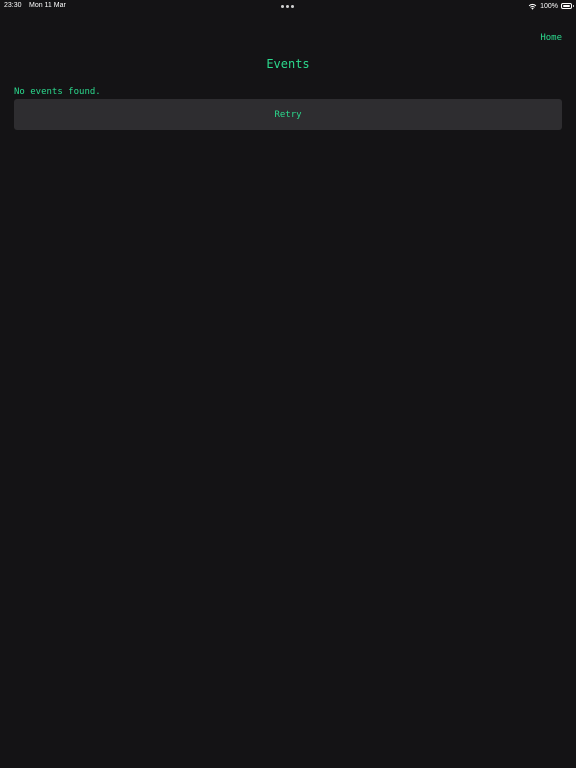 This screenshot has width=576, height=768. Describe the element at coordinates (567, 6) in the screenshot. I see `battery-icon` at that location.